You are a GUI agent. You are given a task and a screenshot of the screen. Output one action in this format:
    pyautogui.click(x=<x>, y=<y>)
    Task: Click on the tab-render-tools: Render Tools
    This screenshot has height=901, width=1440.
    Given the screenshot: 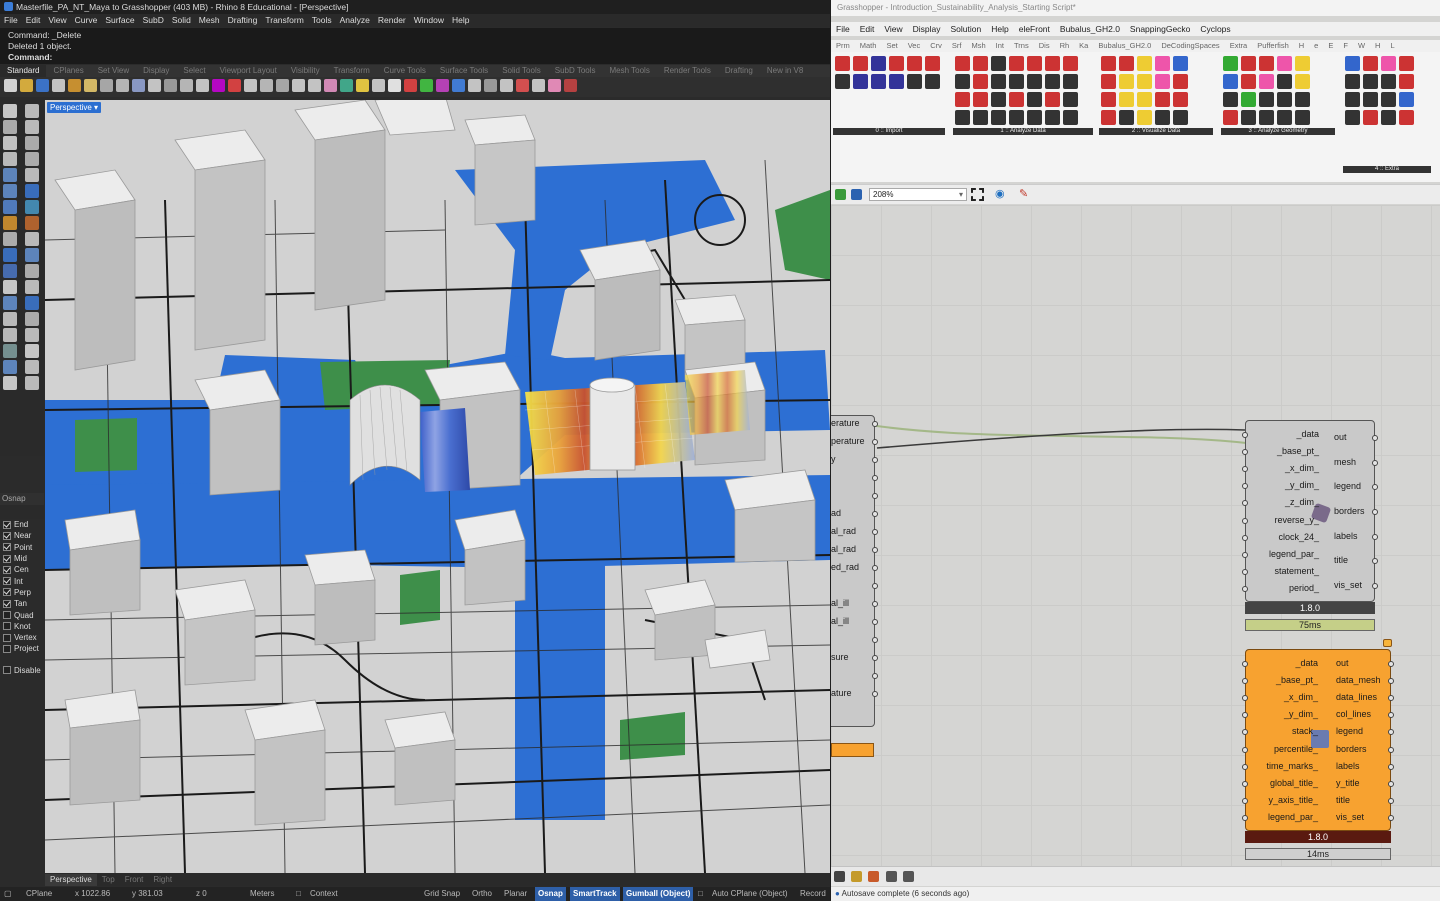 What is the action you would take?
    pyautogui.click(x=687, y=71)
    